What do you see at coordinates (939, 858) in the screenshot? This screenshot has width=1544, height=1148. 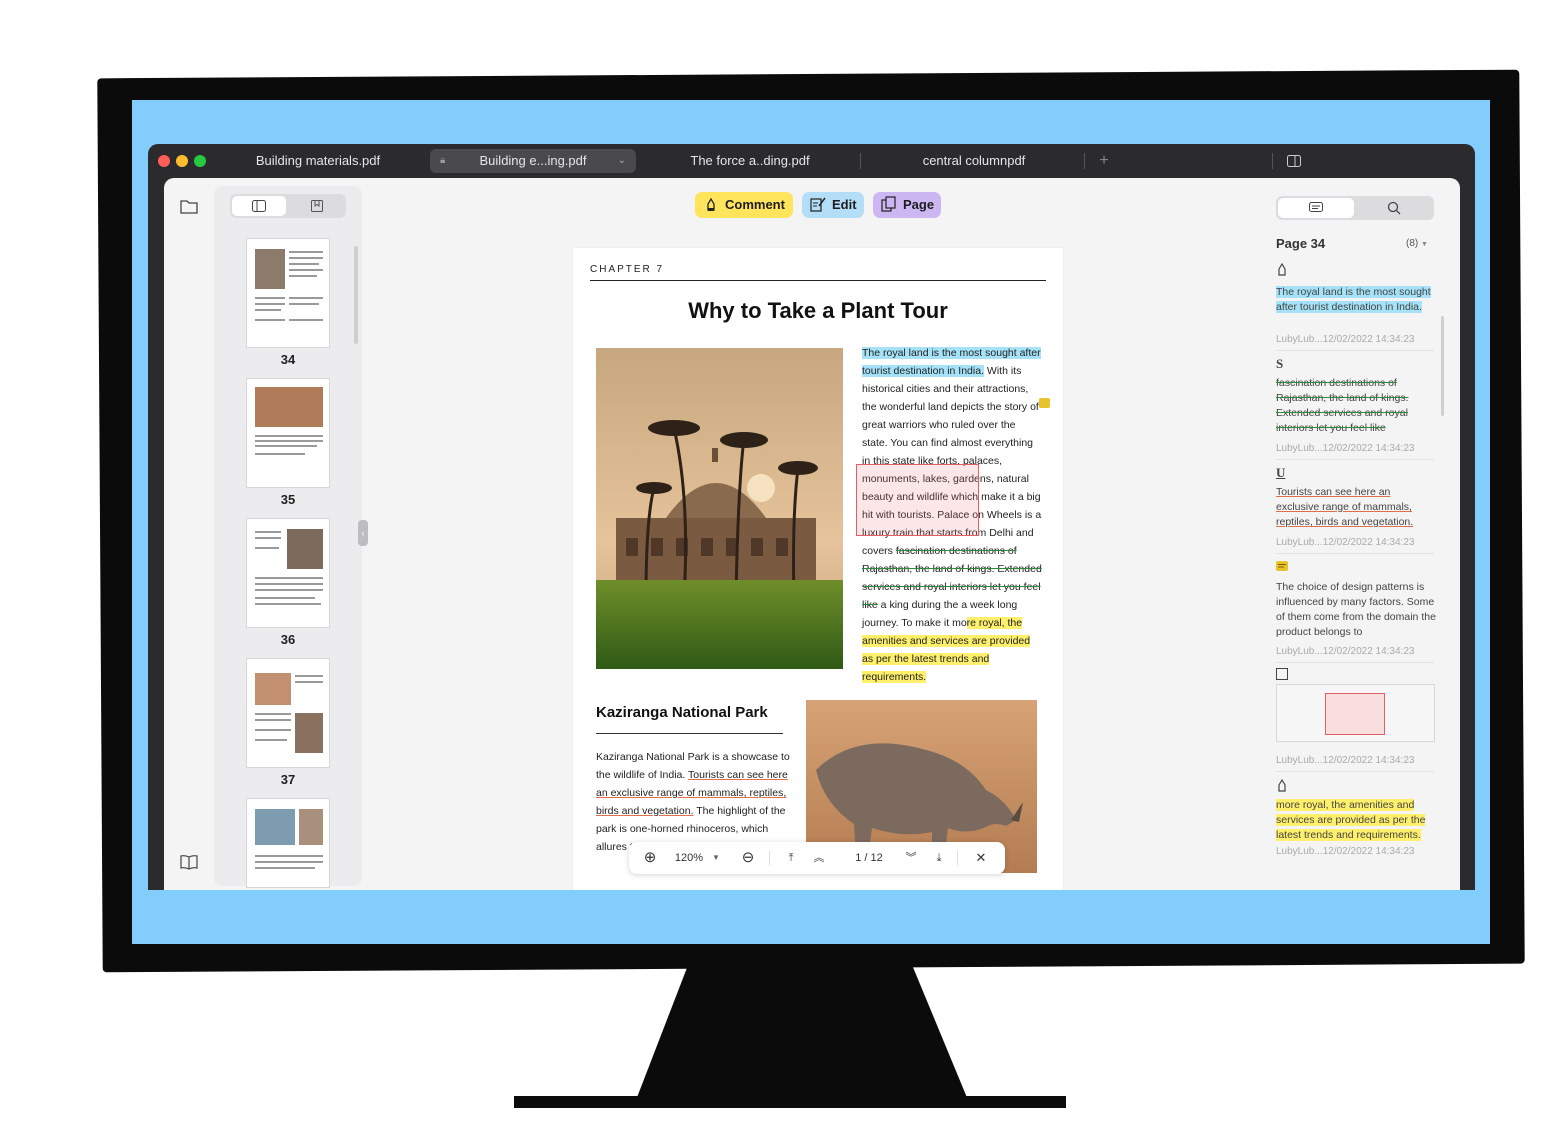 I see `last-page-icon: ⤓` at bounding box center [939, 858].